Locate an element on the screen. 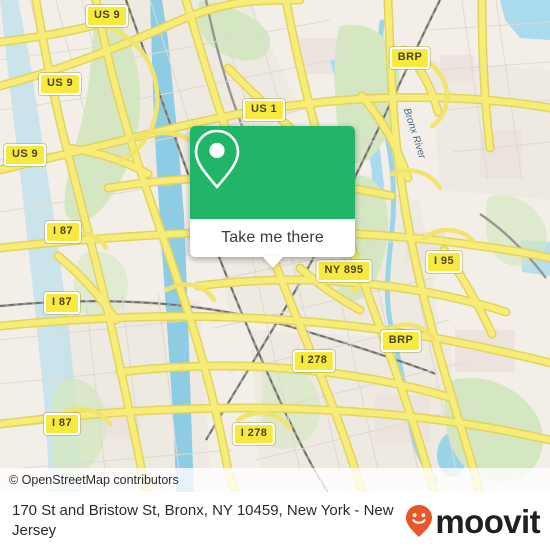  shield-ny-895: NY 895 is located at coordinates (344, 271).